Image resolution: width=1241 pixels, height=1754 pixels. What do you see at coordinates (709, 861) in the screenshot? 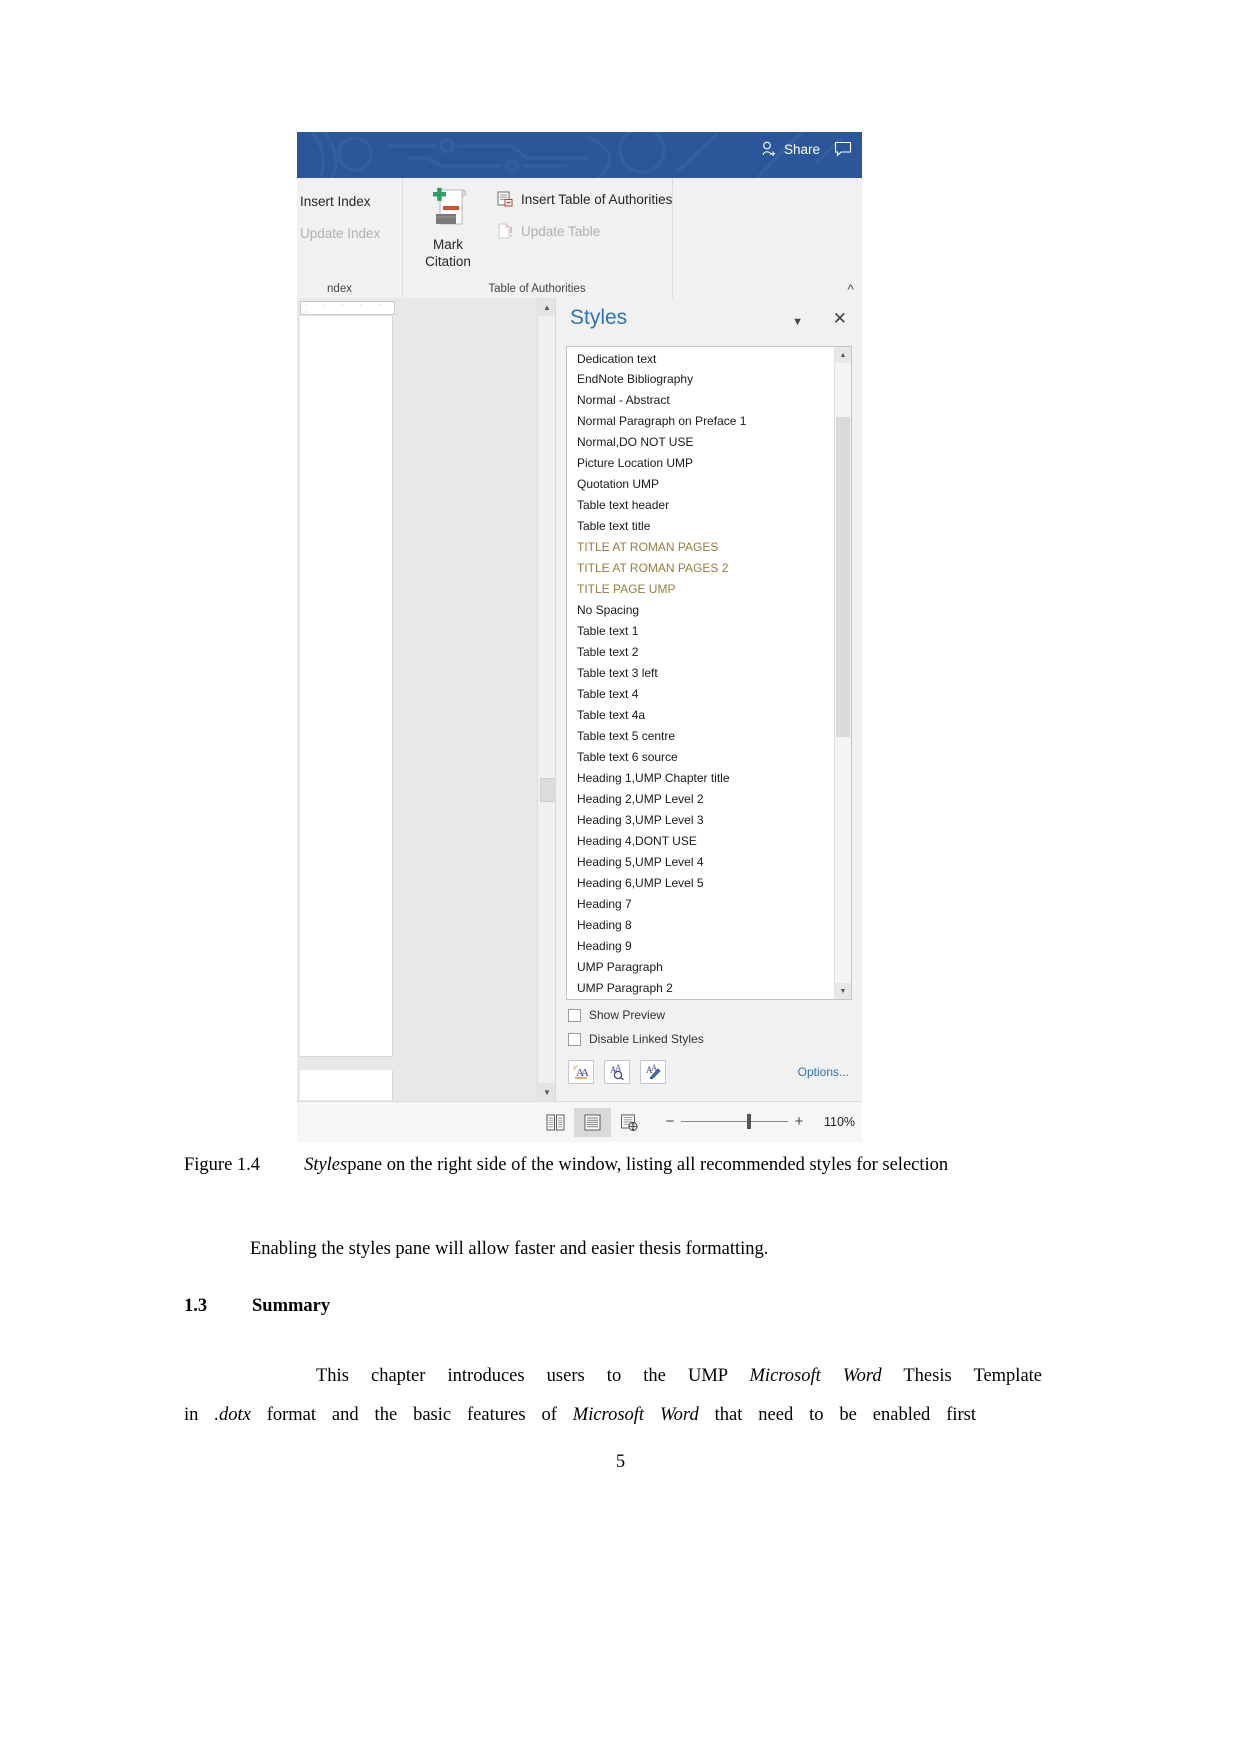
I see `style-list-item: Heading 5,UMP Level 4¶a` at bounding box center [709, 861].